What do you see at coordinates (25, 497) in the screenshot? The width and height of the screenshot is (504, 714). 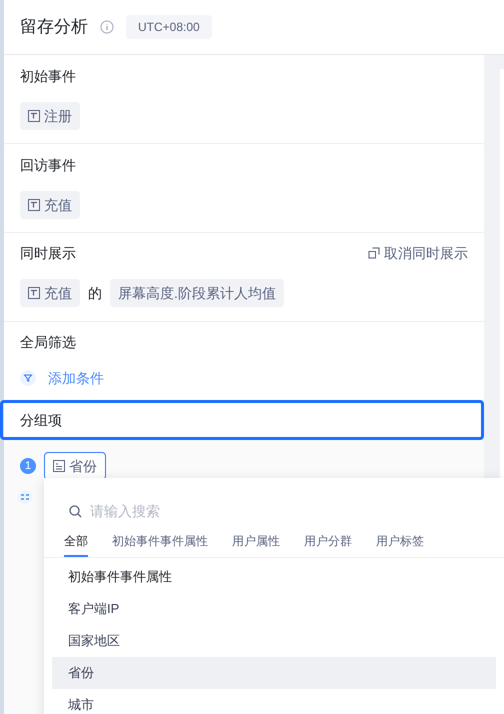 I see `group-add-icon` at bounding box center [25, 497].